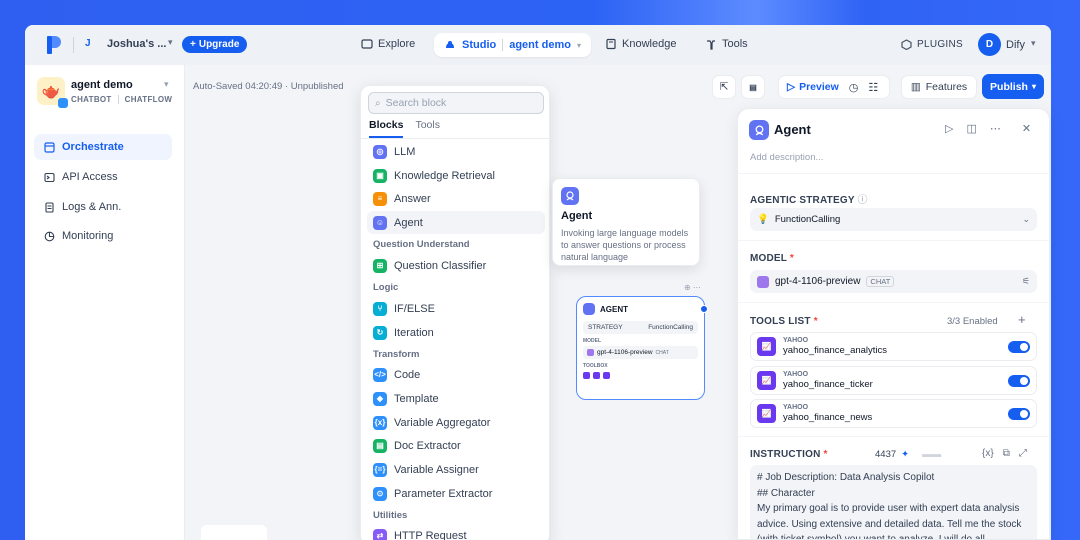  What do you see at coordinates (828, 417) in the screenshot?
I see `tool-name: yahoo_finance_news` at bounding box center [828, 417].